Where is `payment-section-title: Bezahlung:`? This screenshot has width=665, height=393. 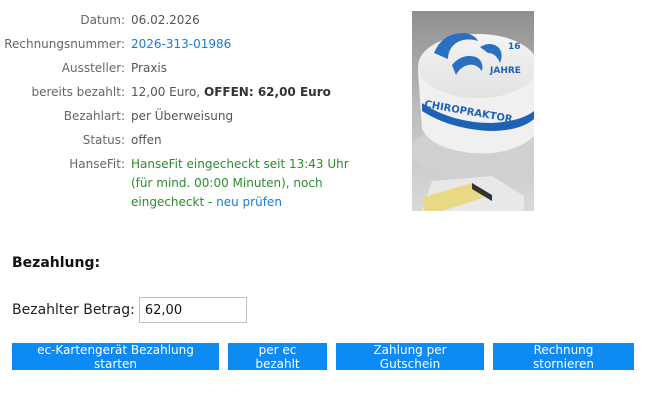
payment-section-title: Bezahlung: is located at coordinates (56, 263).